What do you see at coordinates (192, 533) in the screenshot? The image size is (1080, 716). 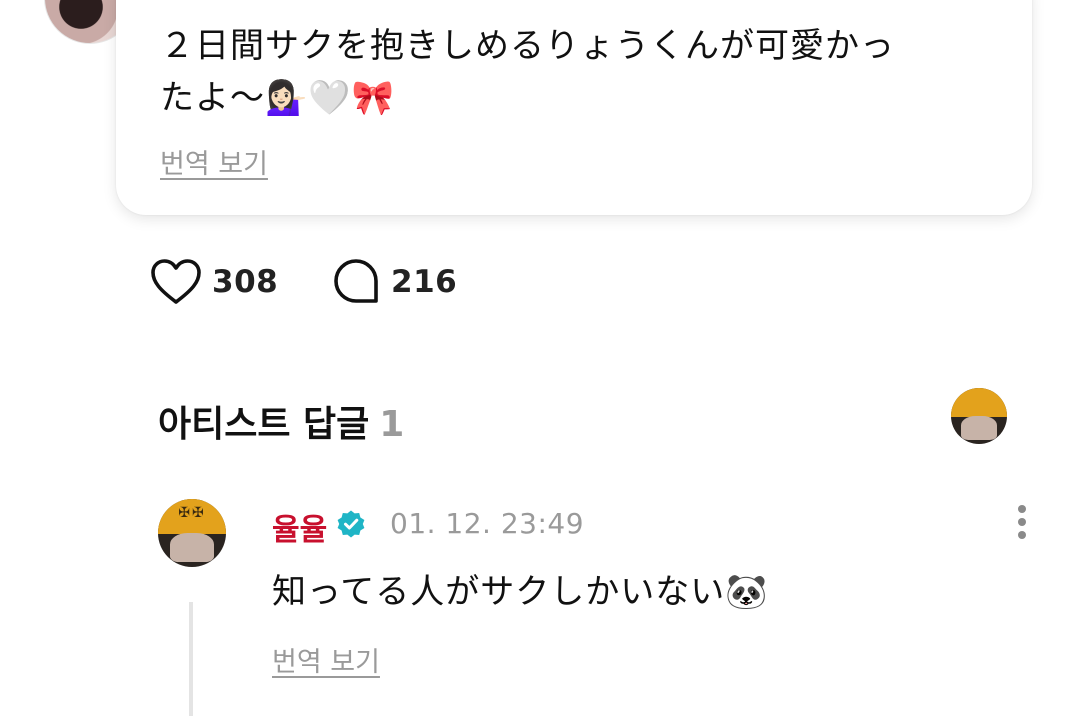 I see `comment-author-avatar: ✠✠` at bounding box center [192, 533].